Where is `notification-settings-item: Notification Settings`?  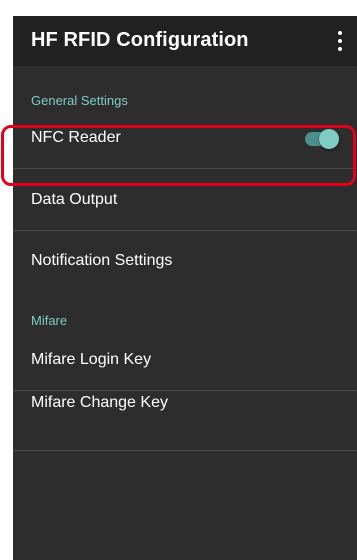 notification-settings-item: Notification Settings is located at coordinates (185, 263).